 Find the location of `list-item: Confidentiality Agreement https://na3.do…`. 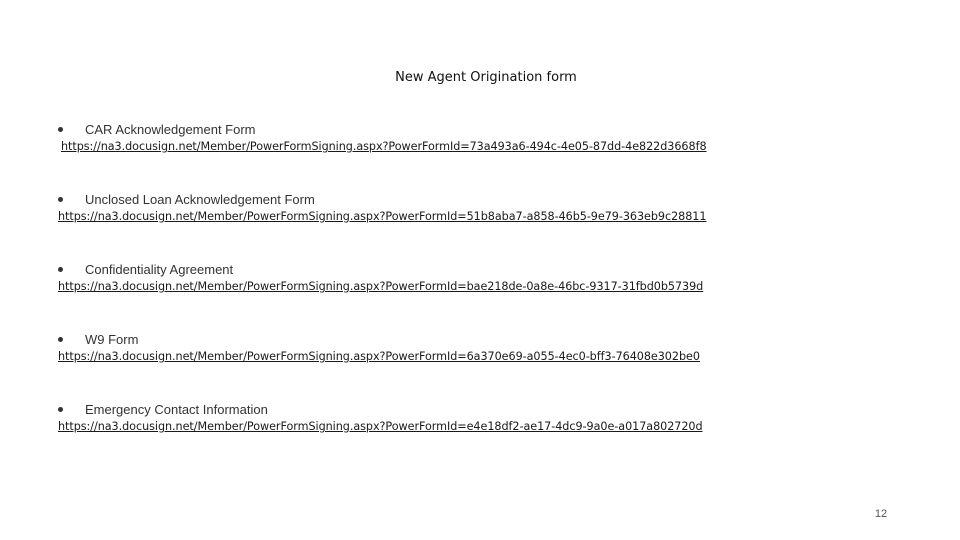

list-item: Confidentiality Agreement https://na3.do… is located at coordinates (438, 277).